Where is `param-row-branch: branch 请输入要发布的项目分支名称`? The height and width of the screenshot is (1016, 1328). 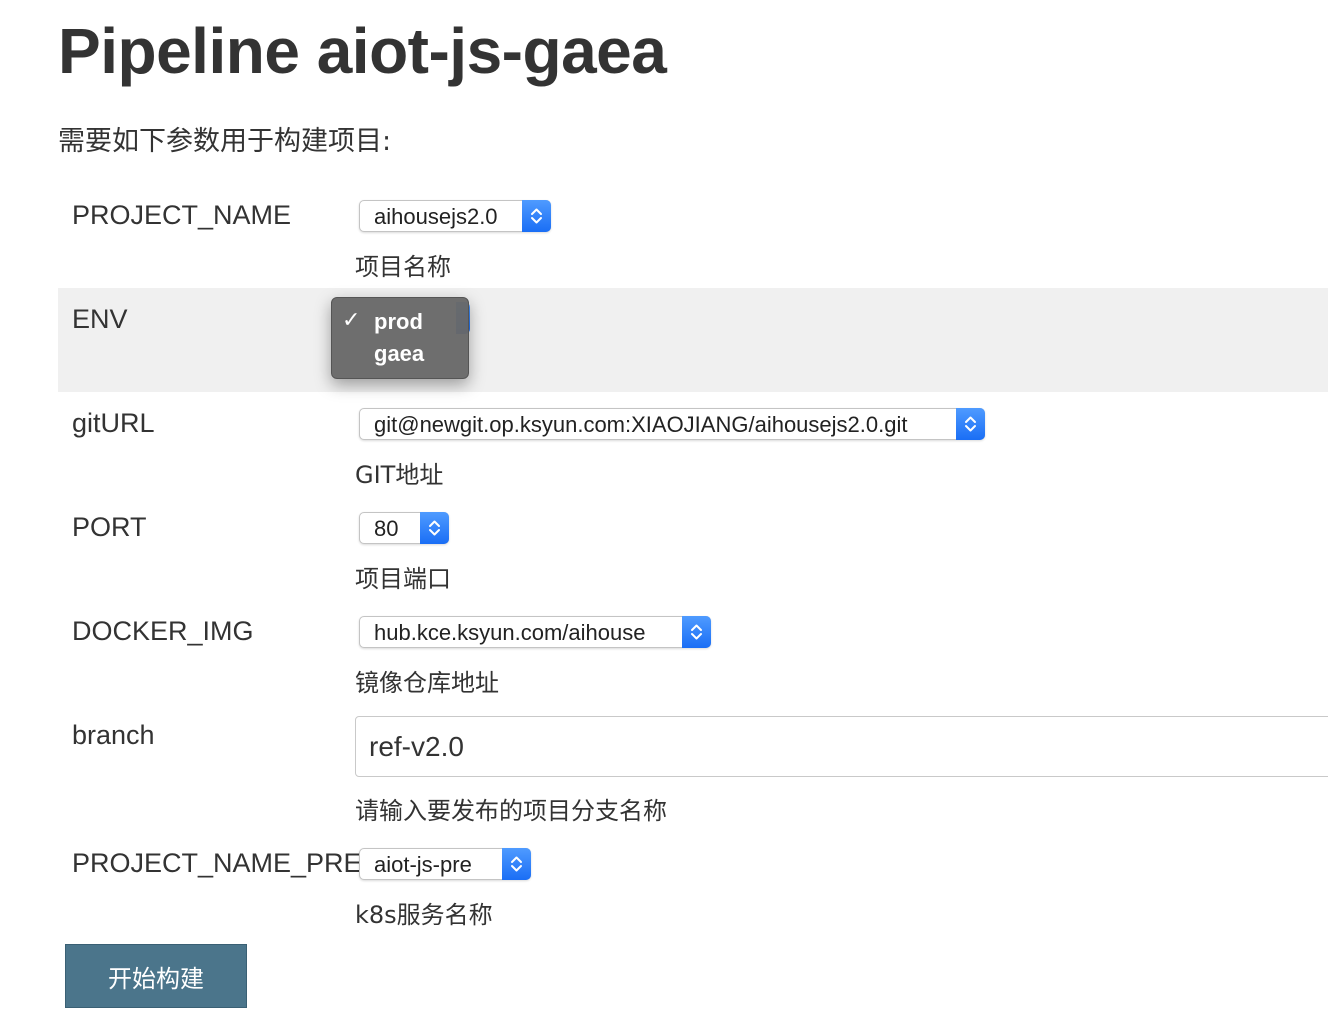
param-row-branch: branch 请输入要发布的项目分支名称 is located at coordinates (693, 774).